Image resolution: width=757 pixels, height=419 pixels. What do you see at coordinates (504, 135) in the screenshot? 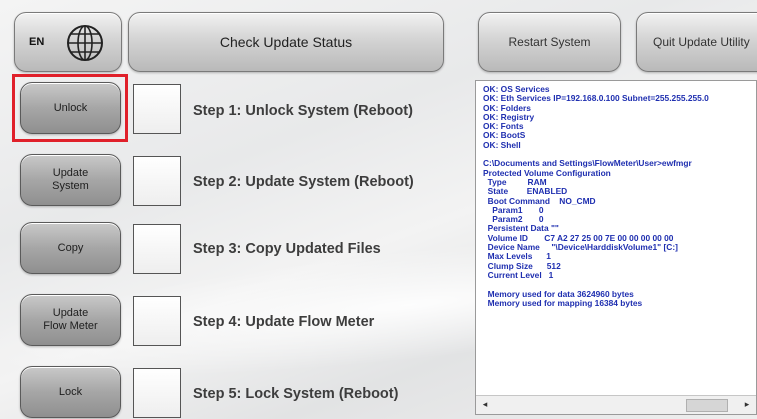
I see `log-line: OK: BootS` at bounding box center [504, 135].